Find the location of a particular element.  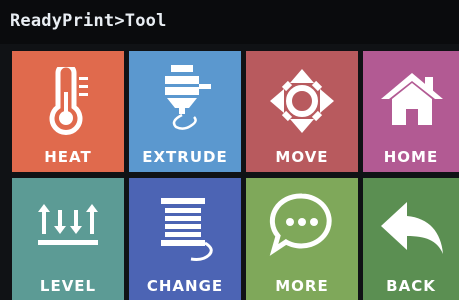

change-button: CHANGE is located at coordinates (185, 239).